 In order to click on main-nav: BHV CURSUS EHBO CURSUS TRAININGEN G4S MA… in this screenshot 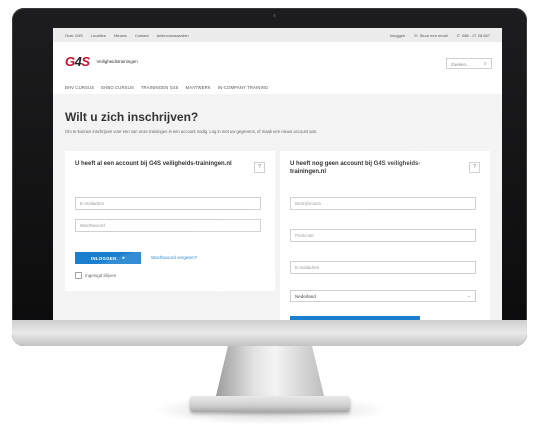, I will do `click(166, 87)`.